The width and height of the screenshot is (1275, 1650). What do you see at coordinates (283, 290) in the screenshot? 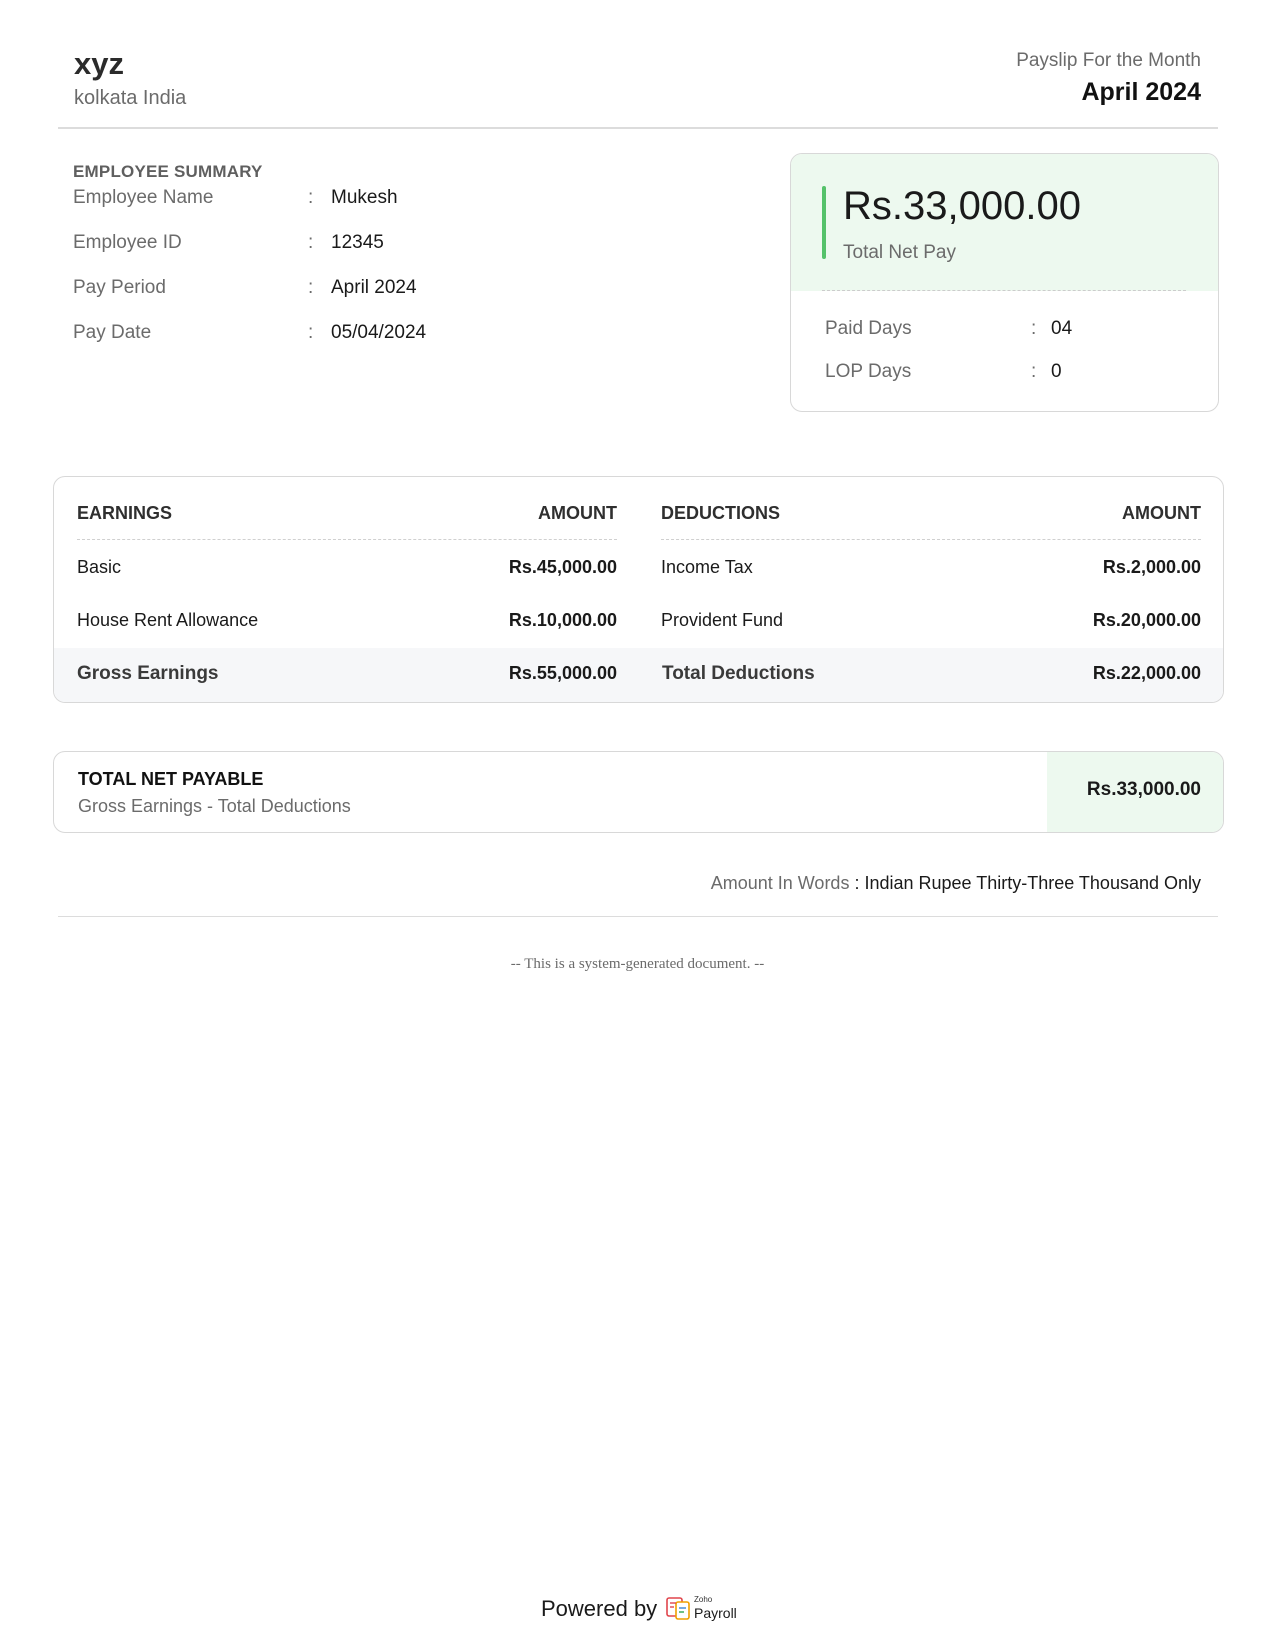
I see `pay-period-row: Pay Period : April 2024` at bounding box center [283, 290].